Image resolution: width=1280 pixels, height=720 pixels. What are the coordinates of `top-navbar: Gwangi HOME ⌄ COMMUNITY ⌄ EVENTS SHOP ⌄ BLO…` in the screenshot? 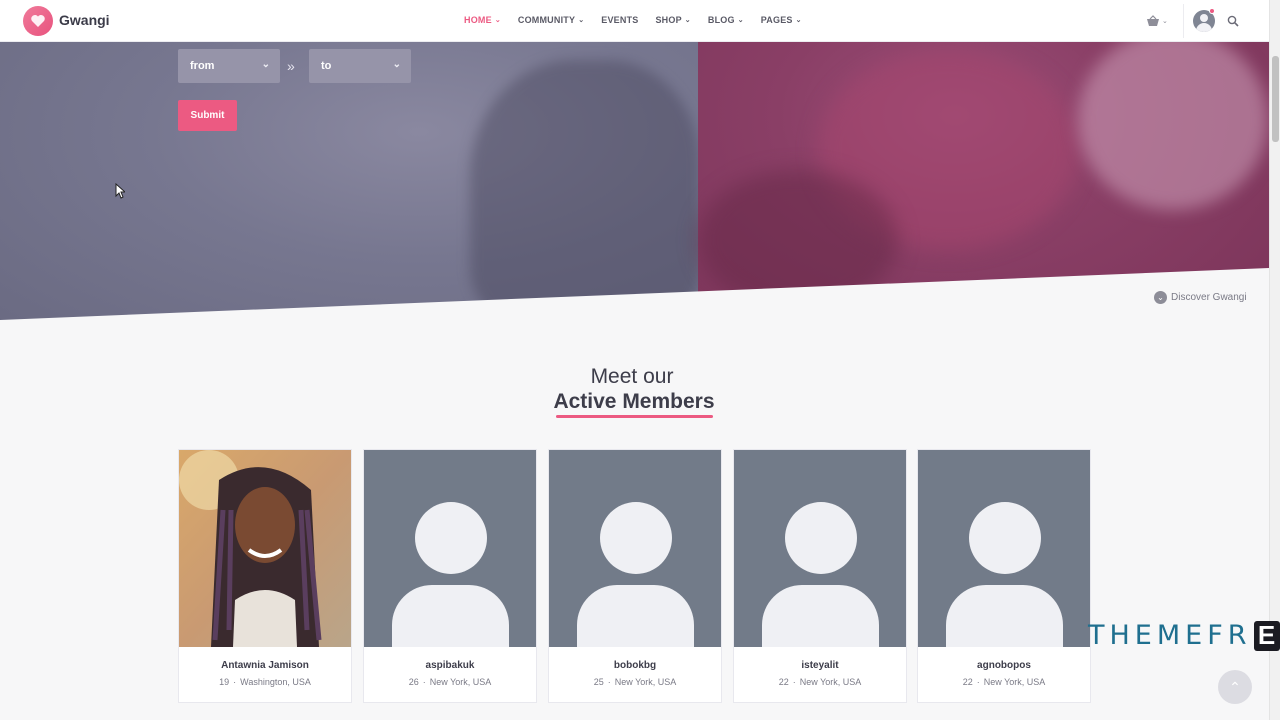 It's located at (634, 21).